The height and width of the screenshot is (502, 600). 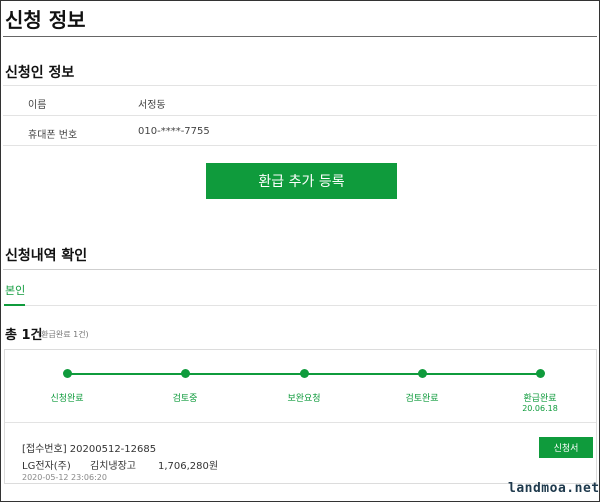 I want to click on product-name: 김치냉장고, so click(x=113, y=466).